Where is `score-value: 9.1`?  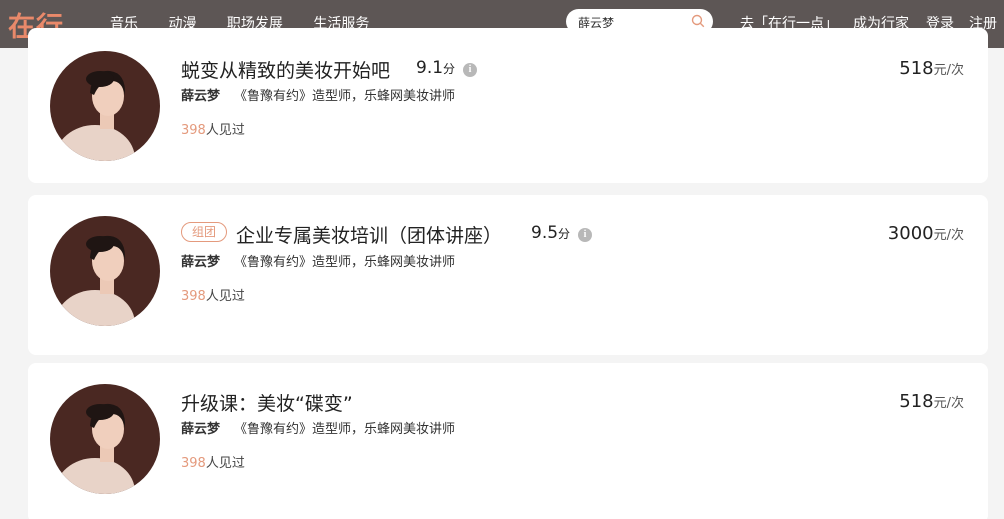 score-value: 9.1 is located at coordinates (430, 68).